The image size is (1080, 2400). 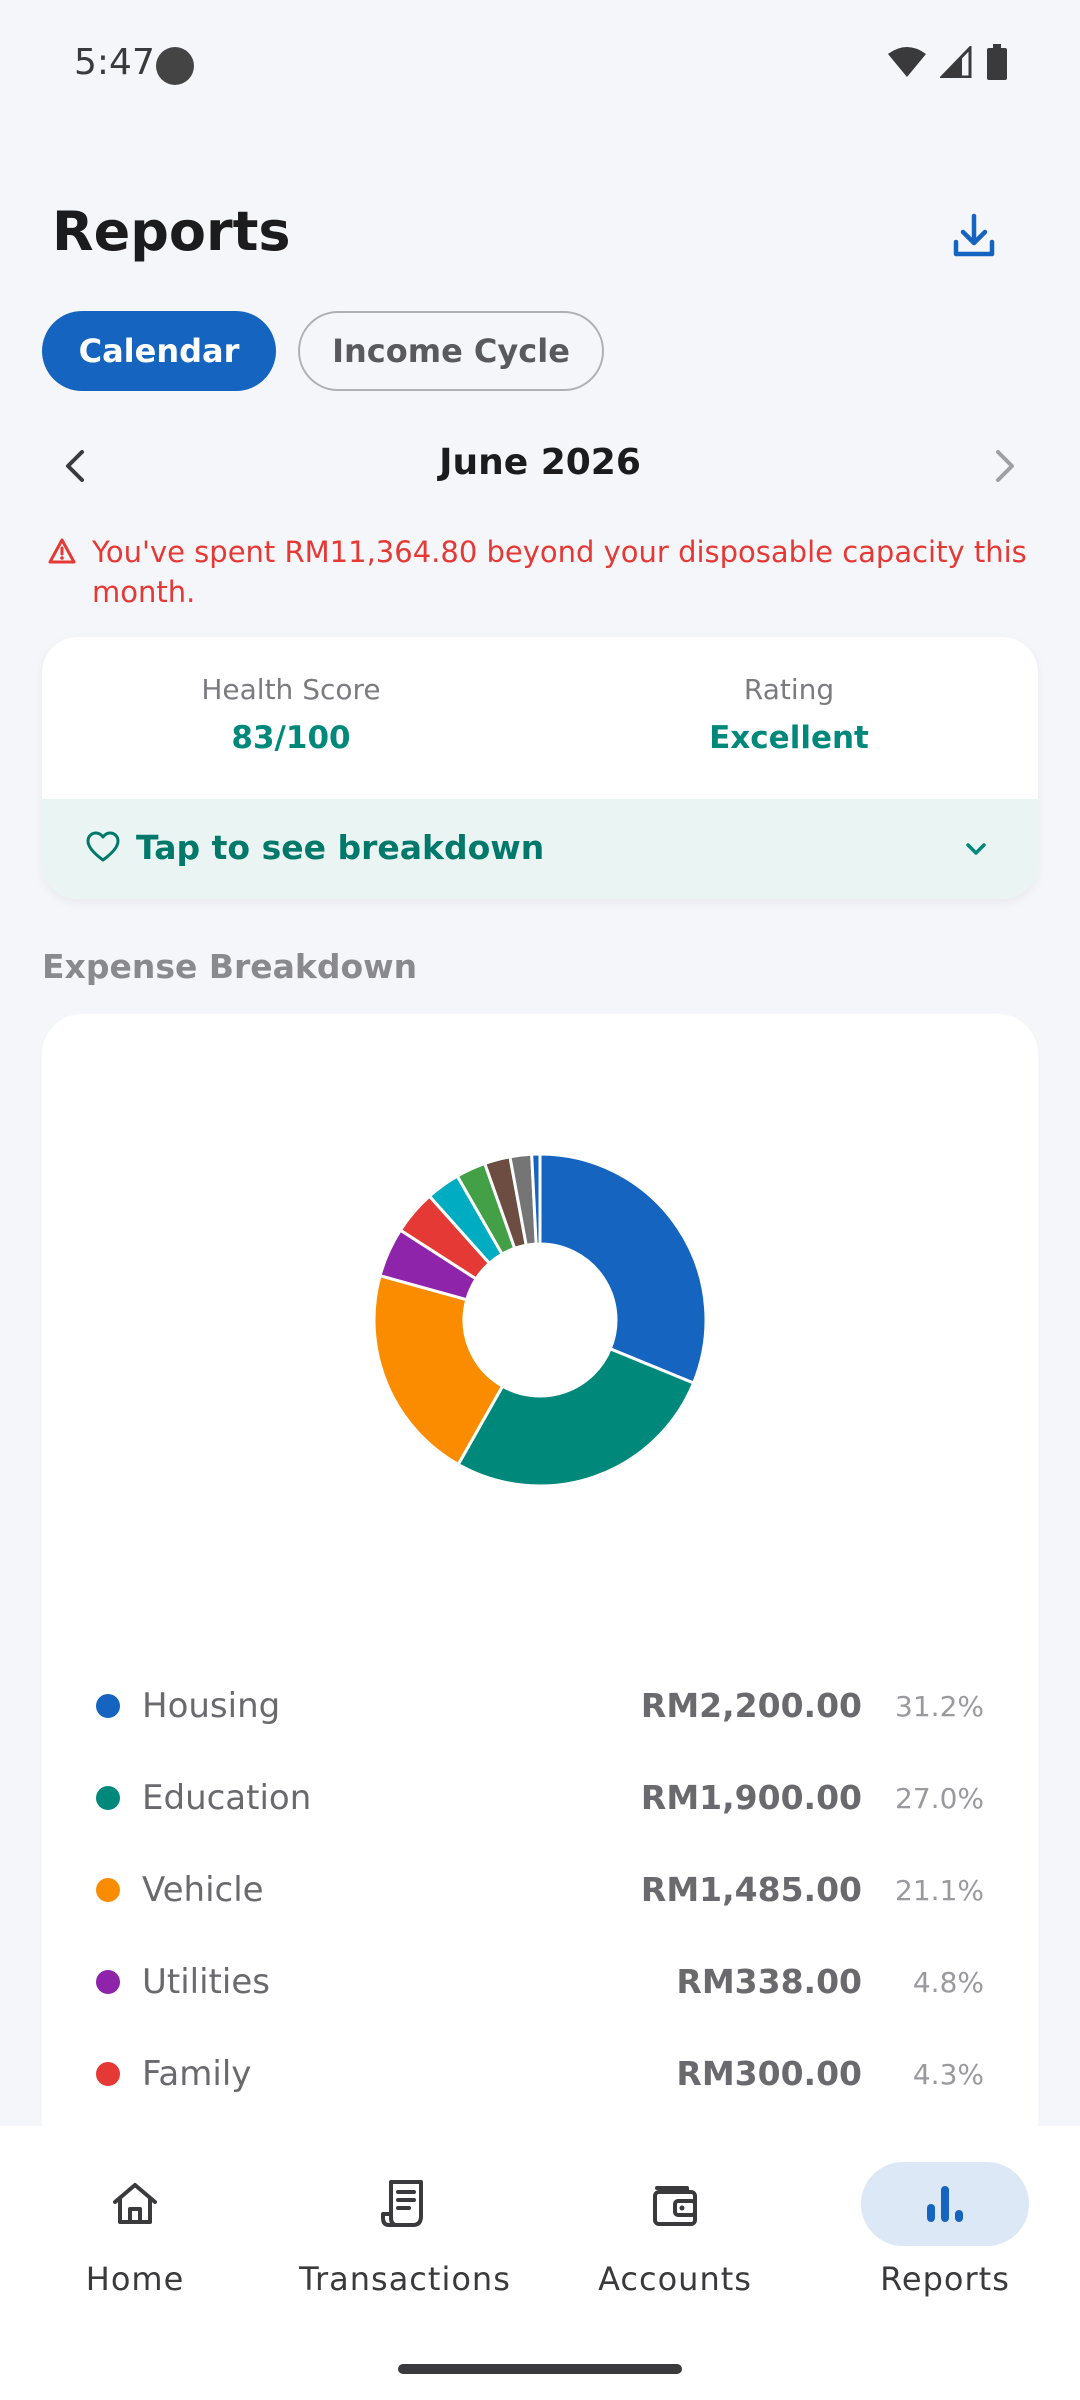 I want to click on legend-percent: 4.8%, so click(x=948, y=1982).